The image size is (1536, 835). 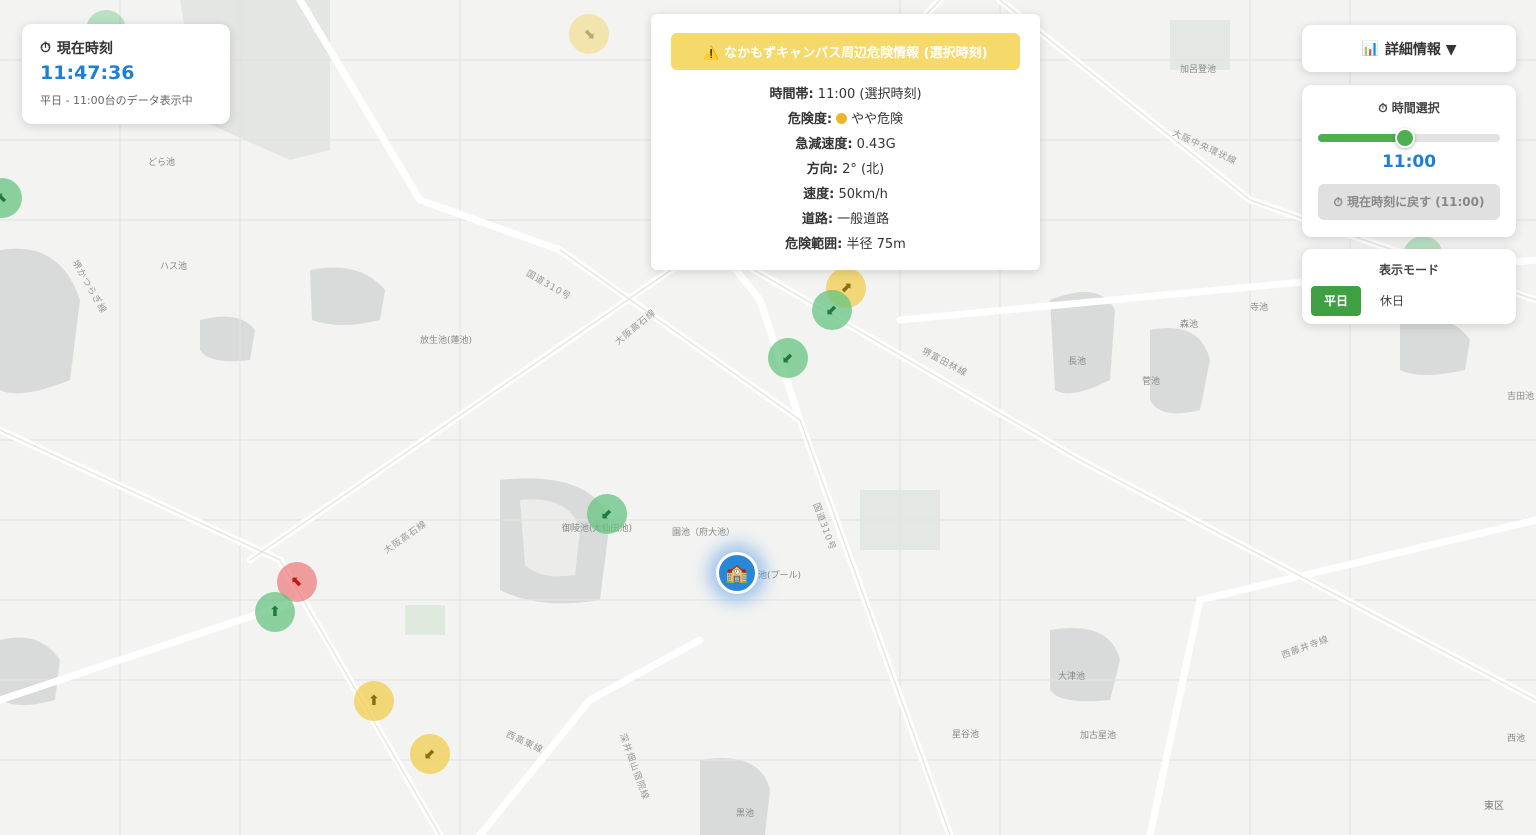 I want to click on time-slider-fill, so click(x=1362, y=138).